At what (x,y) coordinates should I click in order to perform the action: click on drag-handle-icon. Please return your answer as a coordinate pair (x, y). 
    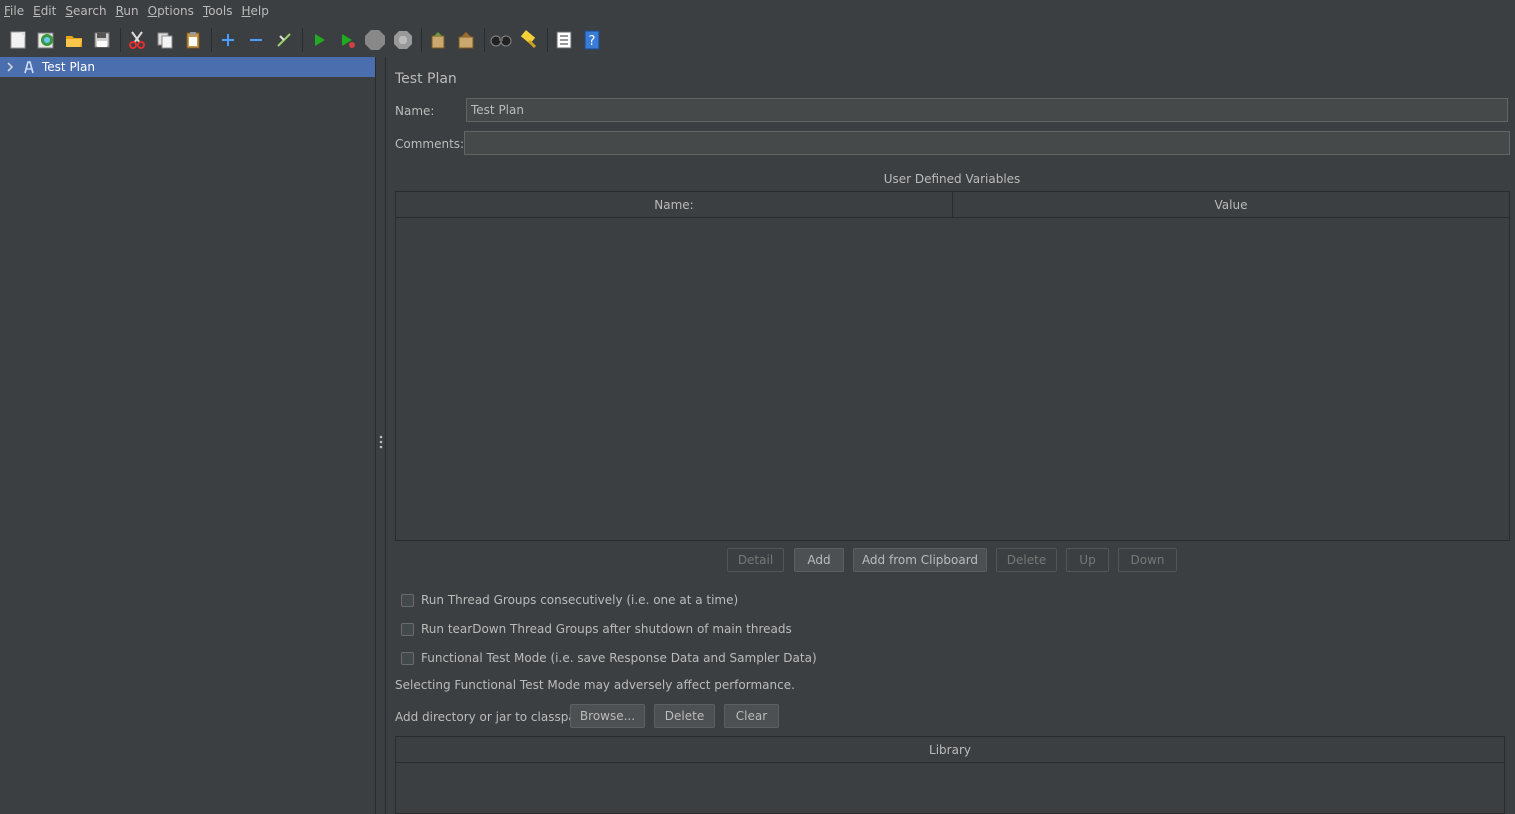
    Looking at the image, I should click on (381, 442).